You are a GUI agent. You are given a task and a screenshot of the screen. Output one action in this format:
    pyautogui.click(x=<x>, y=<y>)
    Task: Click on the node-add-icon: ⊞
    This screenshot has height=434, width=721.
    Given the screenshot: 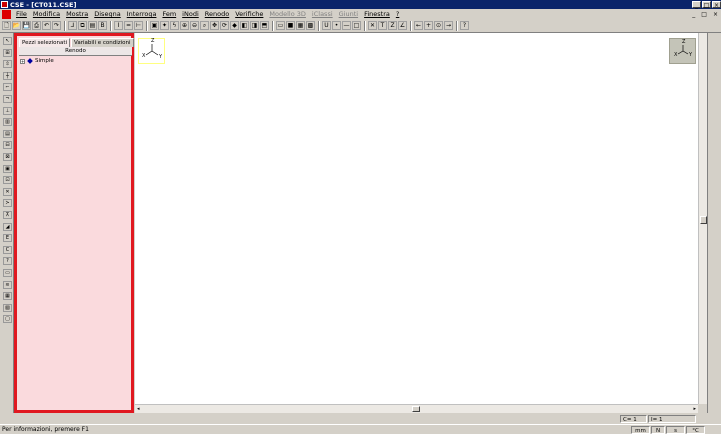 What is the action you would take?
    pyautogui.click(x=7, y=52)
    